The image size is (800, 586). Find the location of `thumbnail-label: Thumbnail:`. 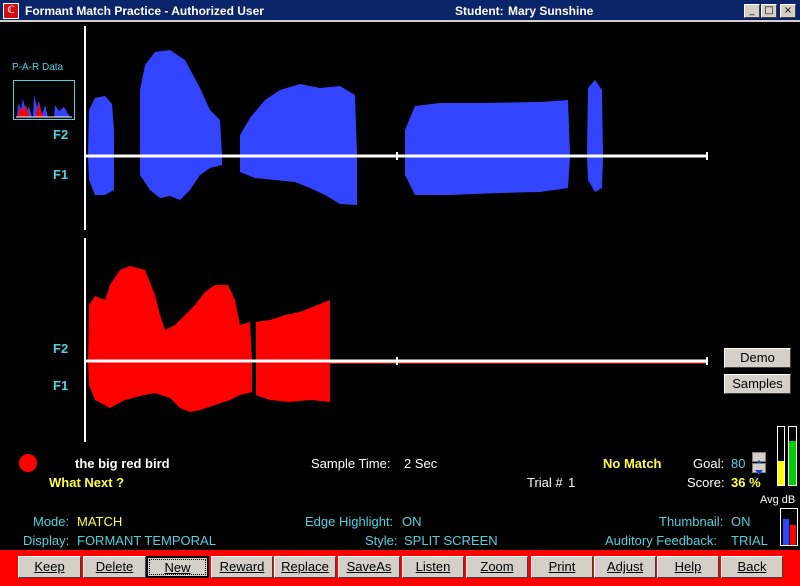

thumbnail-label: Thumbnail: is located at coordinates (691, 521).